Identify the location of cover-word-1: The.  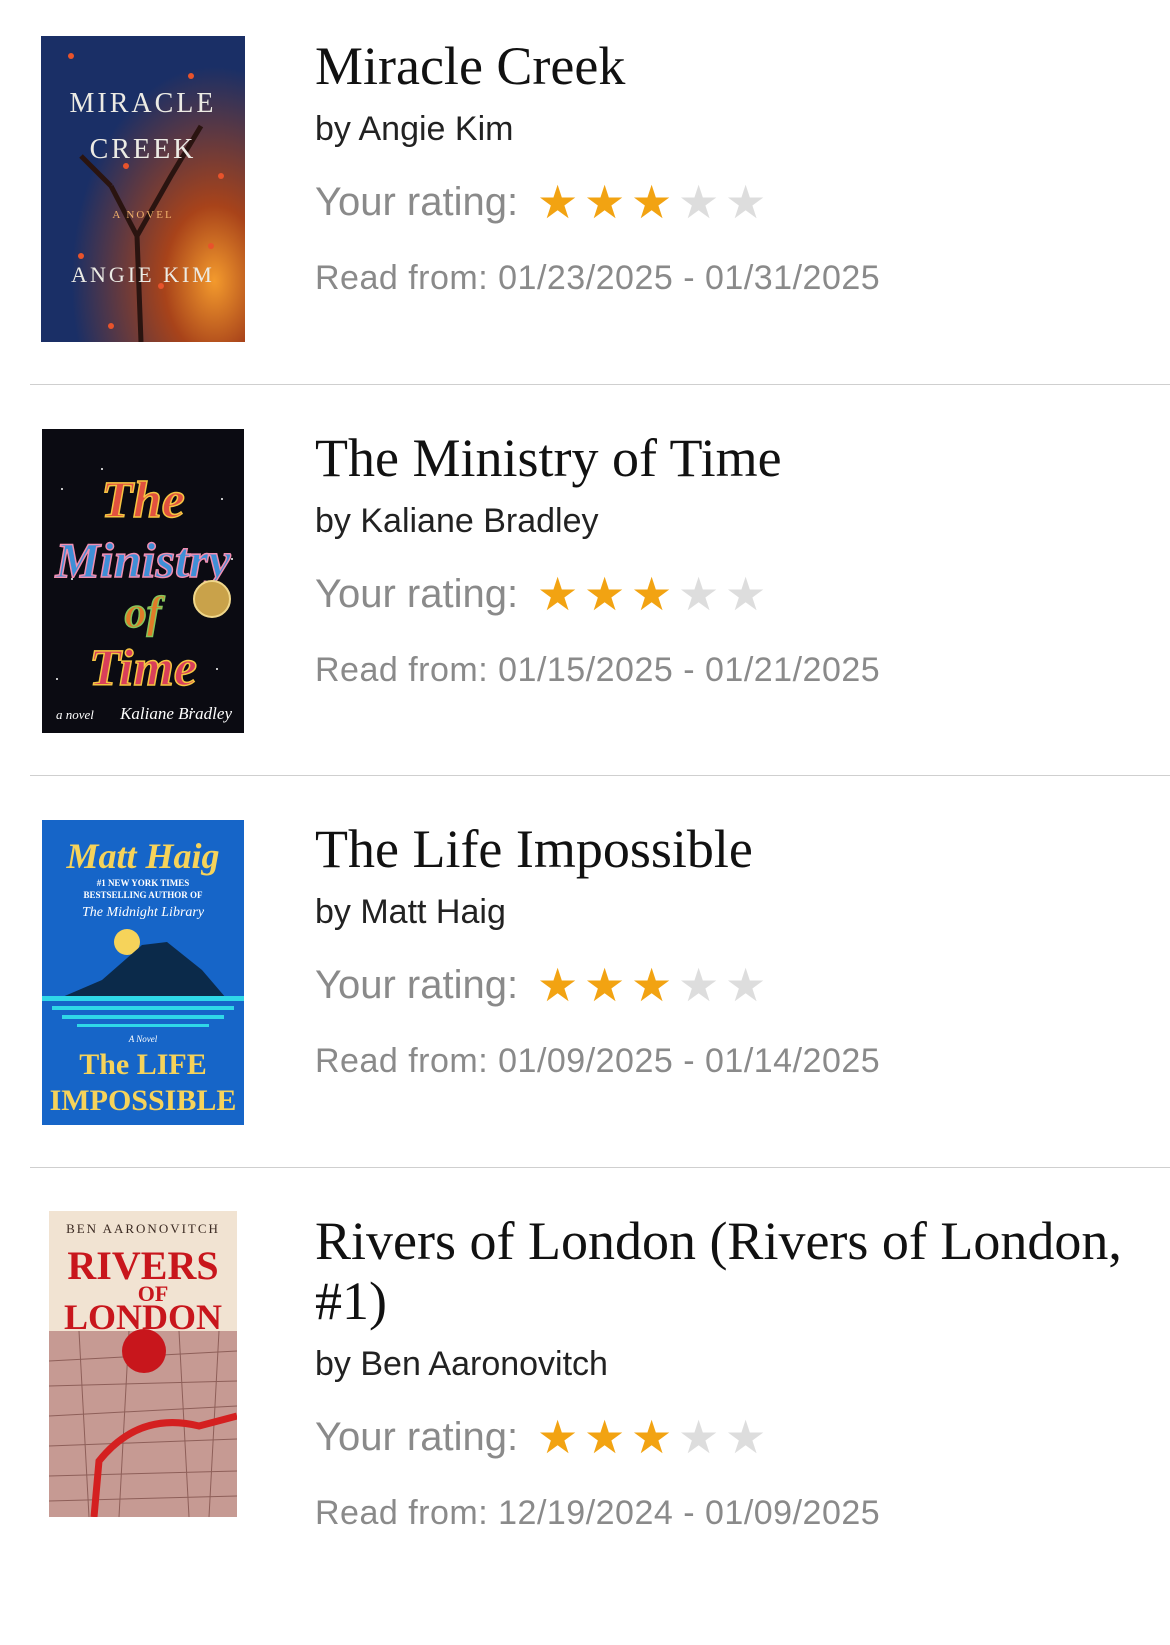
(143, 500).